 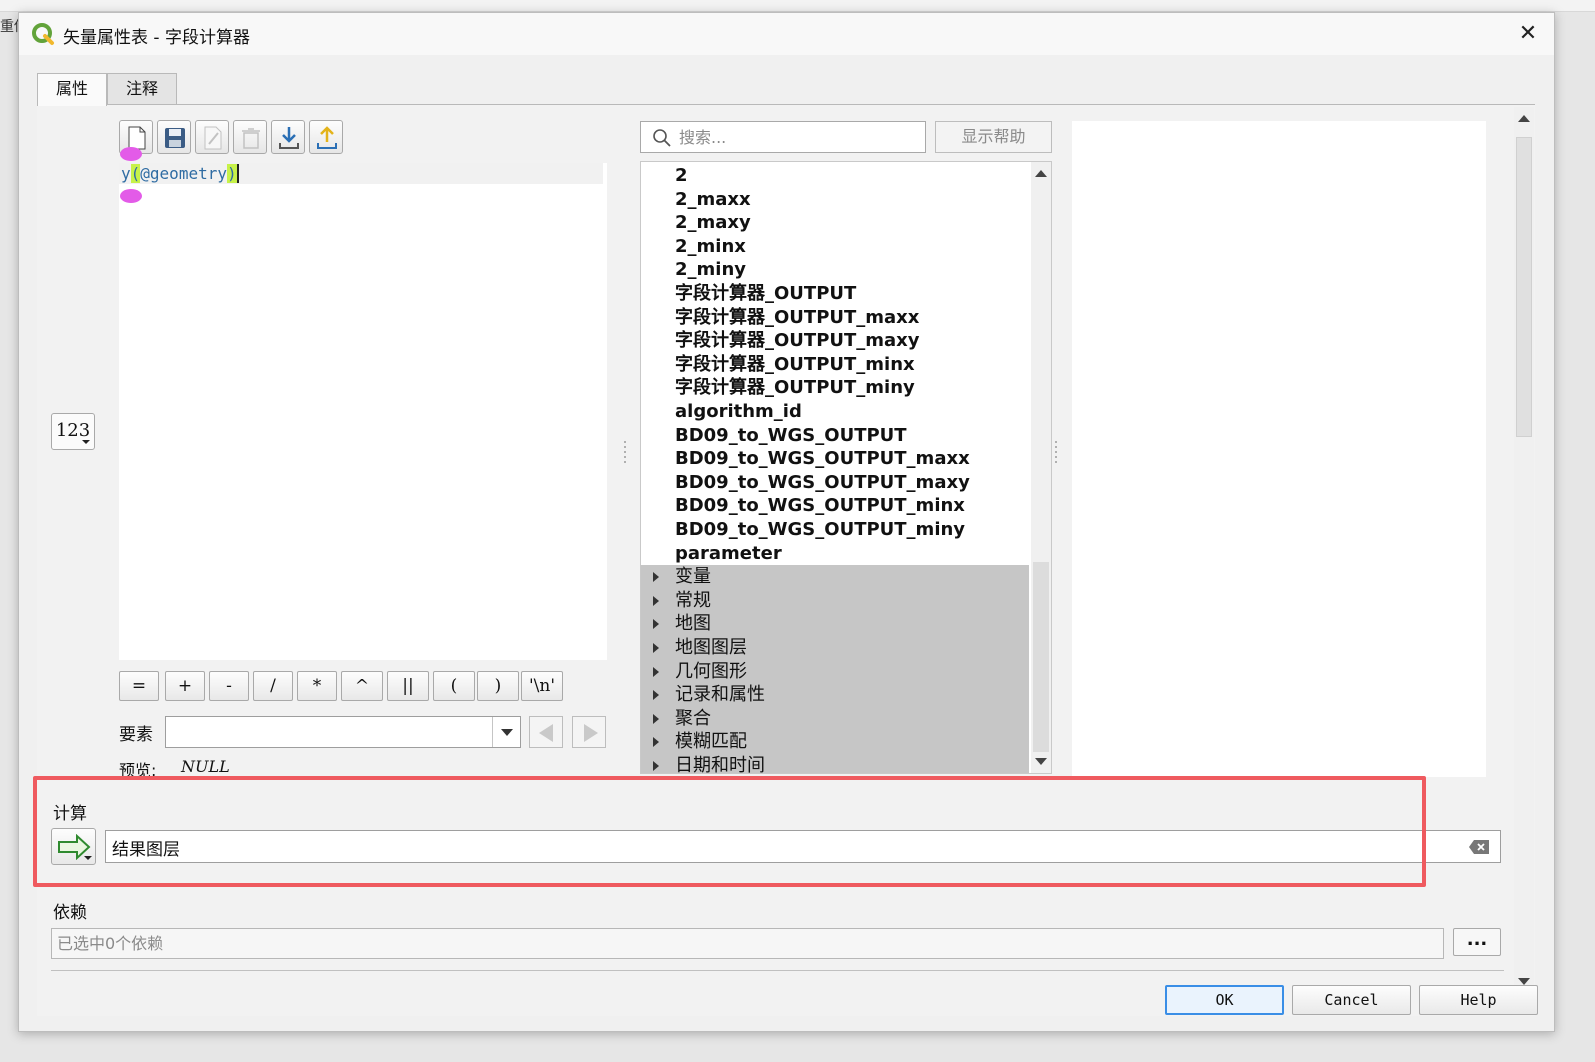 What do you see at coordinates (542, 686) in the screenshot?
I see `operator-button: '\n'` at bounding box center [542, 686].